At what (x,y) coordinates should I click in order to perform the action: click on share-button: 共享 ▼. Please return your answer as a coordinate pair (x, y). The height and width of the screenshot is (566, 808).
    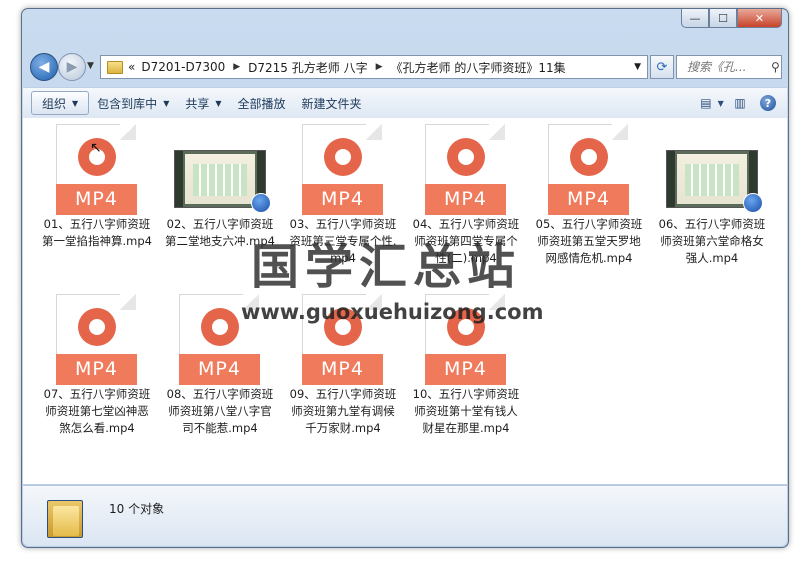
    Looking at the image, I should click on (203, 103).